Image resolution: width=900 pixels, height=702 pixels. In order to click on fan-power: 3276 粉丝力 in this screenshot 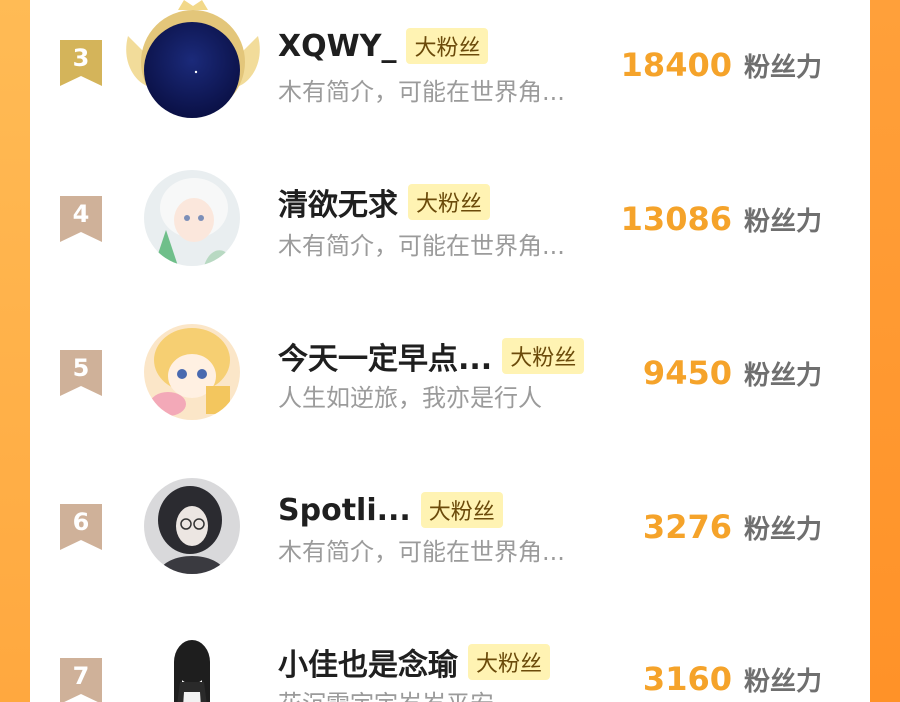, I will do `click(692, 527)`.